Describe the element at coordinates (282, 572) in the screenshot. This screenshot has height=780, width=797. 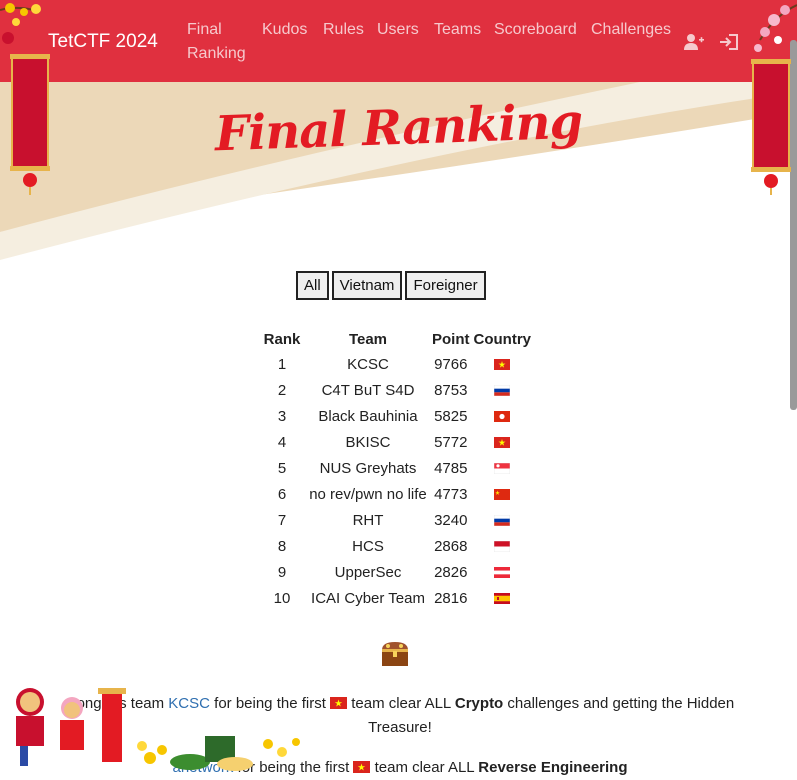
I see `rank-cell: 9` at that location.